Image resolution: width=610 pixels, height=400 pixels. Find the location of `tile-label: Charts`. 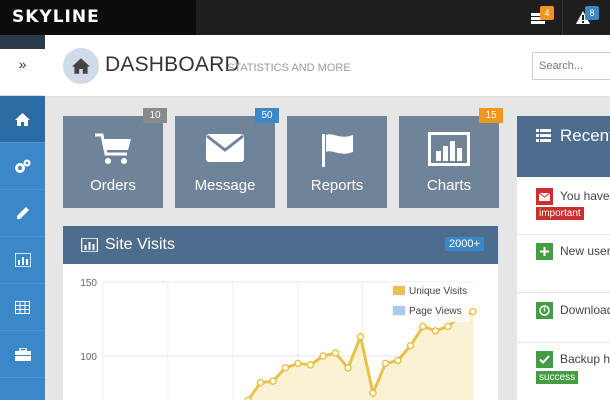

tile-label: Charts is located at coordinates (449, 185).